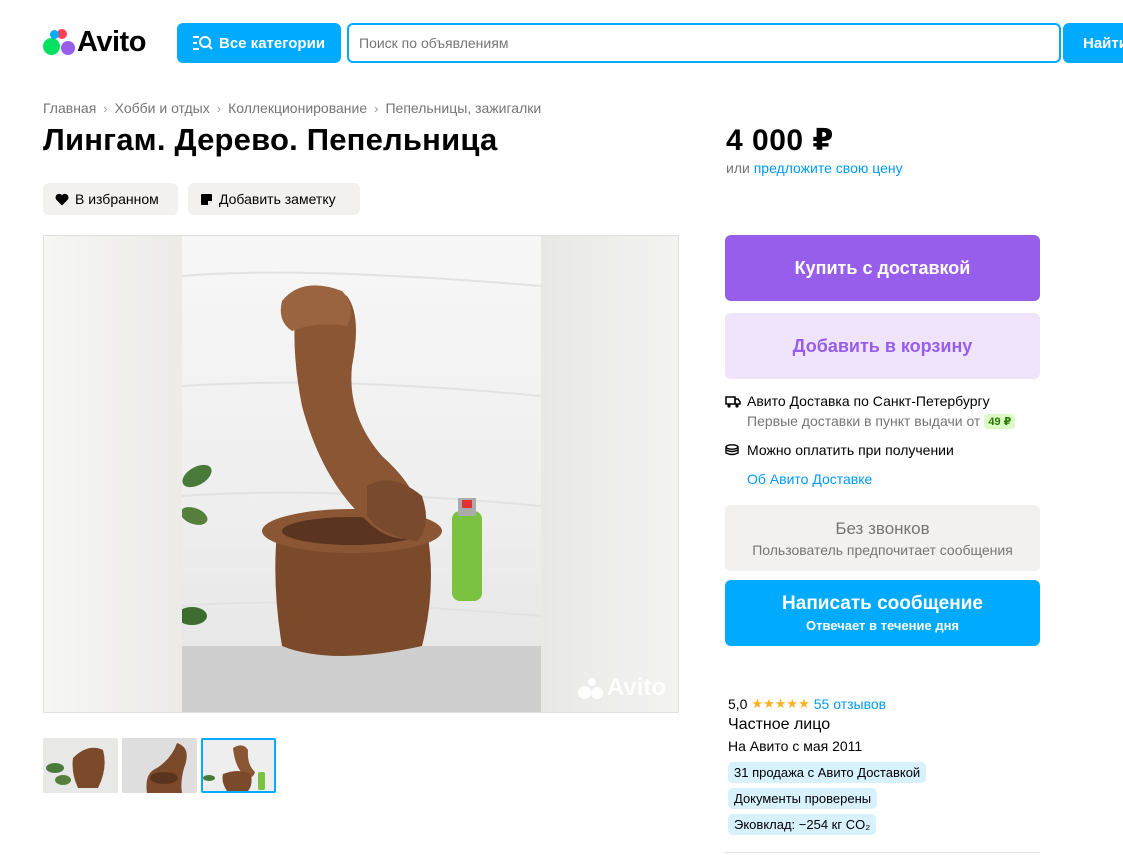 The image size is (1123, 855). I want to click on delivery-sub: Первые доставки в пункт выдачи от 49 ₽, so click(881, 421).